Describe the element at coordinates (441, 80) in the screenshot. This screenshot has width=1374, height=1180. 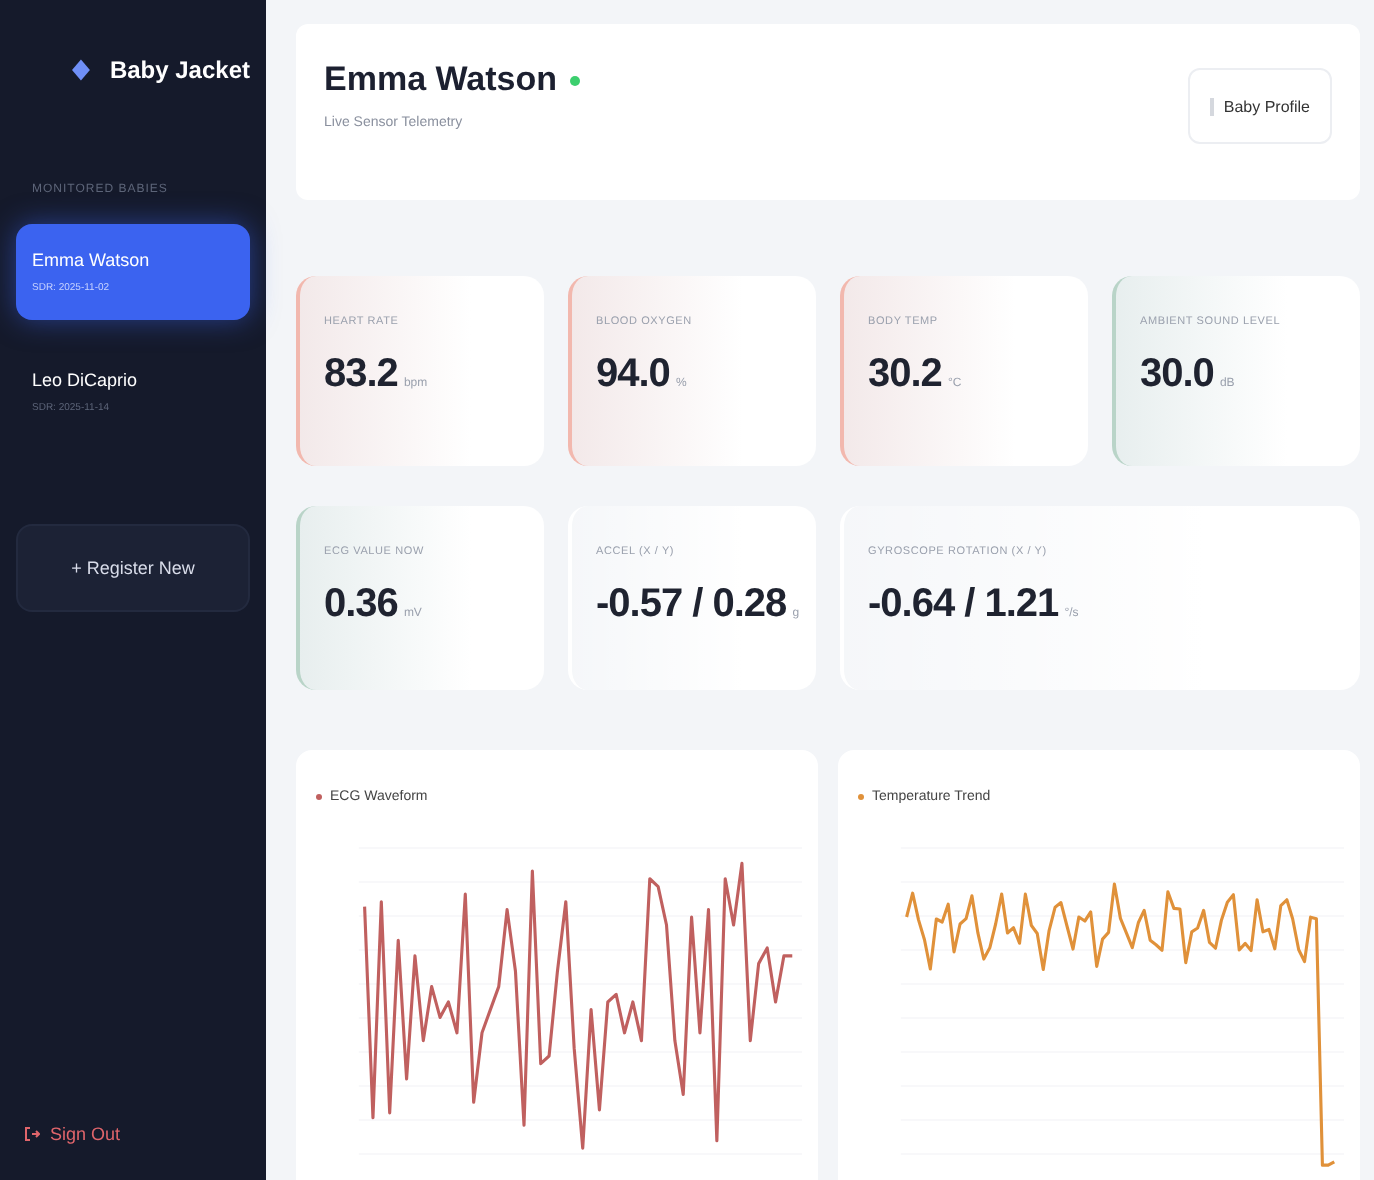
I see `baby-title: Emma Watson` at that location.